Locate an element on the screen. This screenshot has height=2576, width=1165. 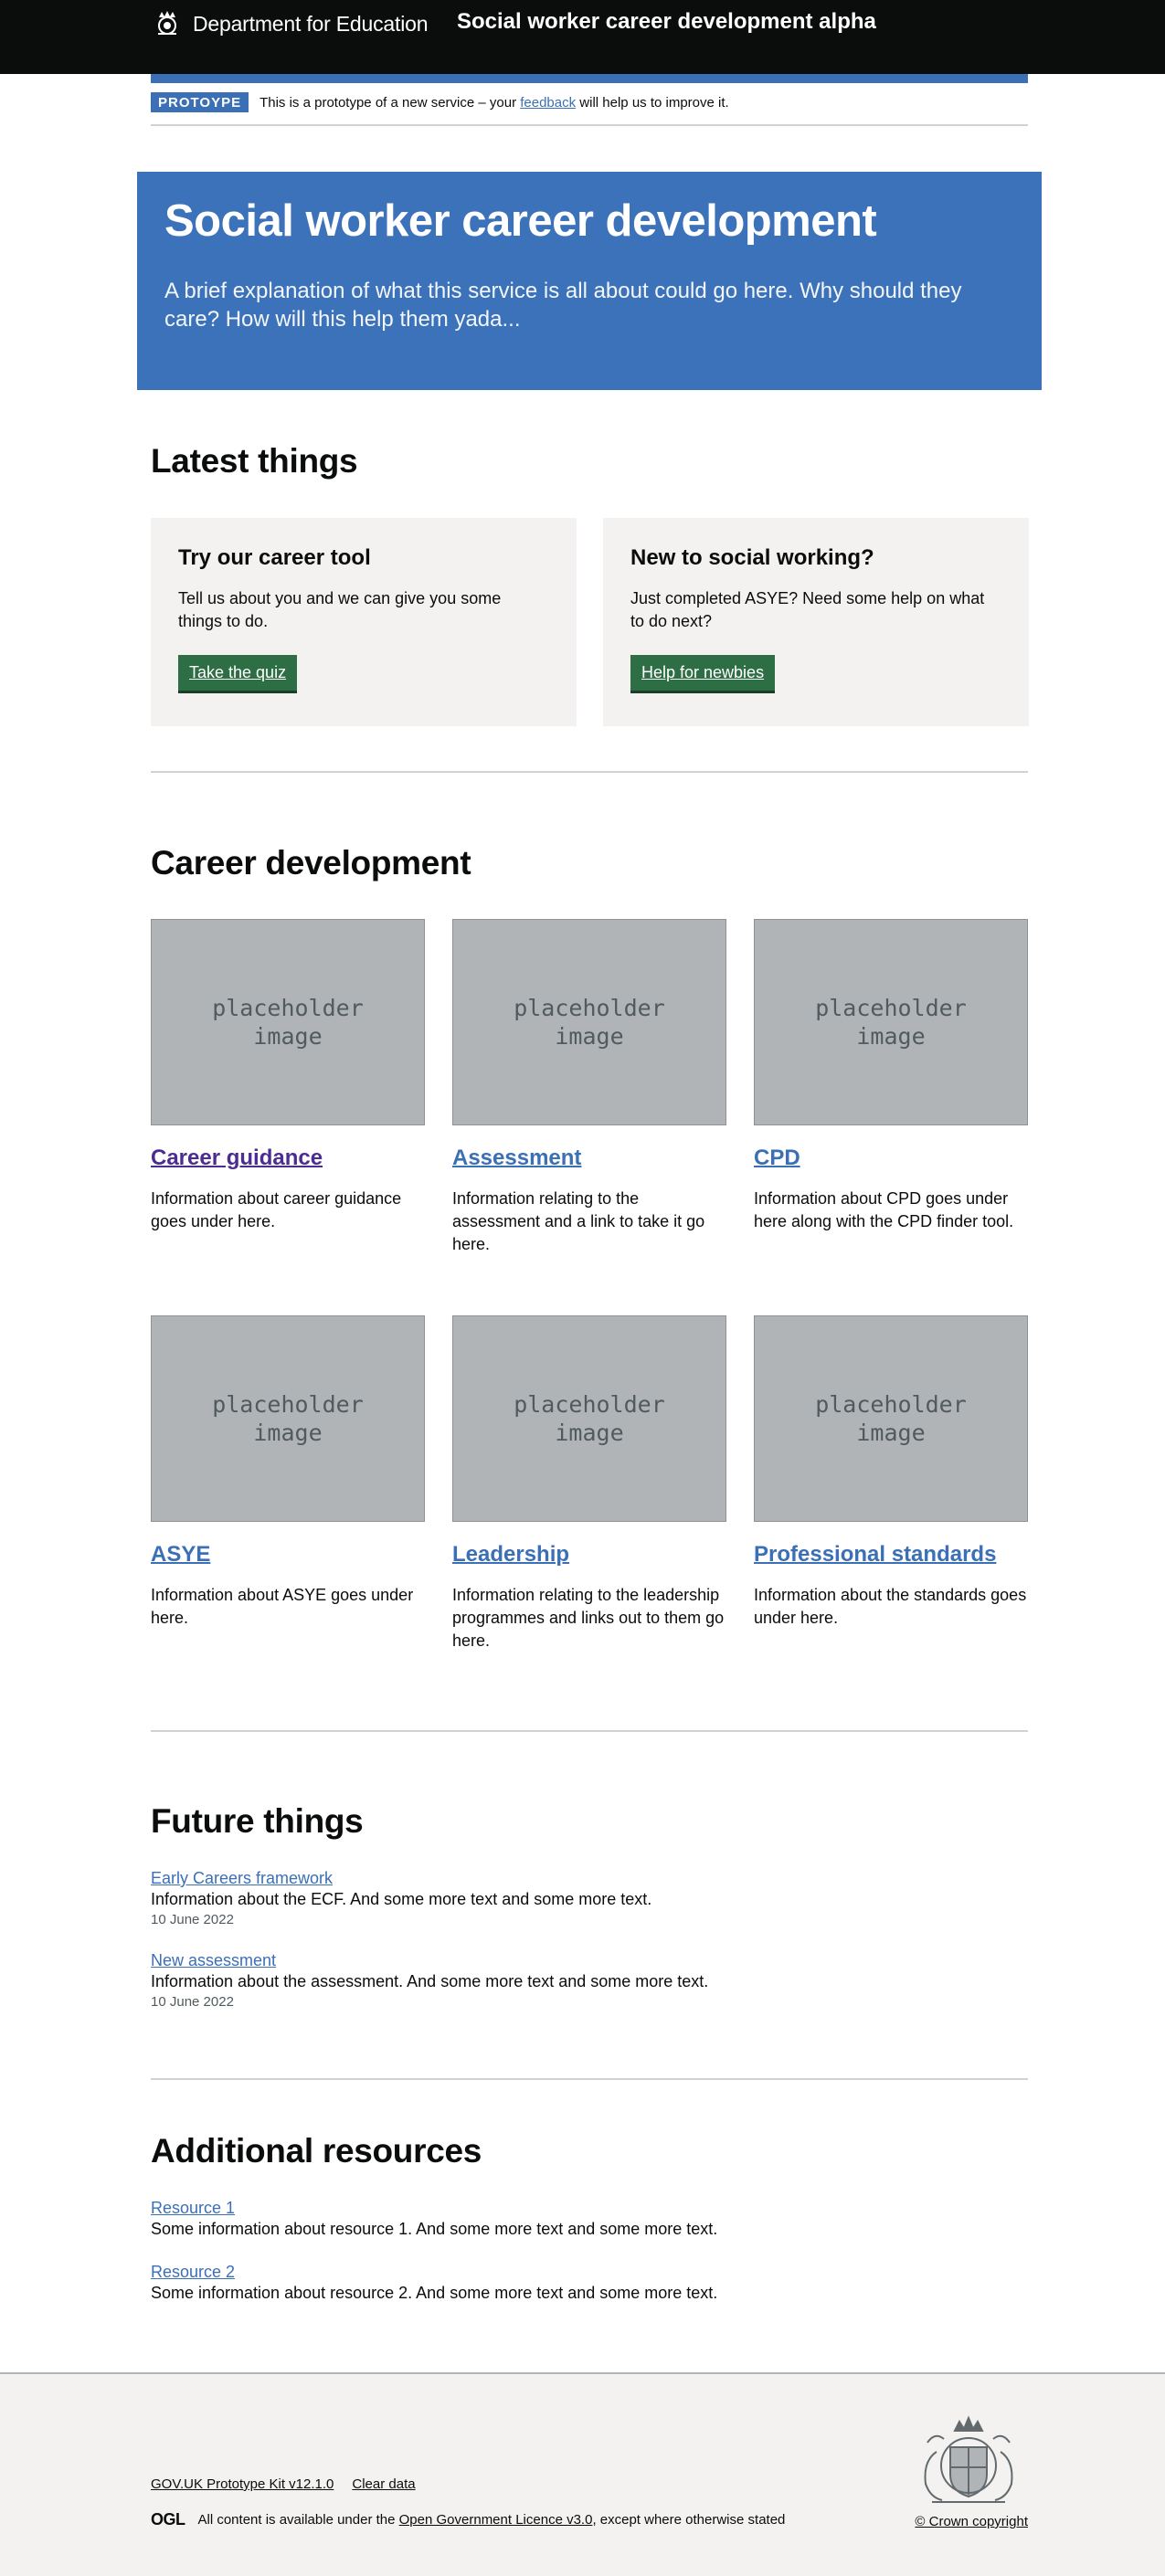
professional-standards-link: Professional standards is located at coordinates (891, 1555).